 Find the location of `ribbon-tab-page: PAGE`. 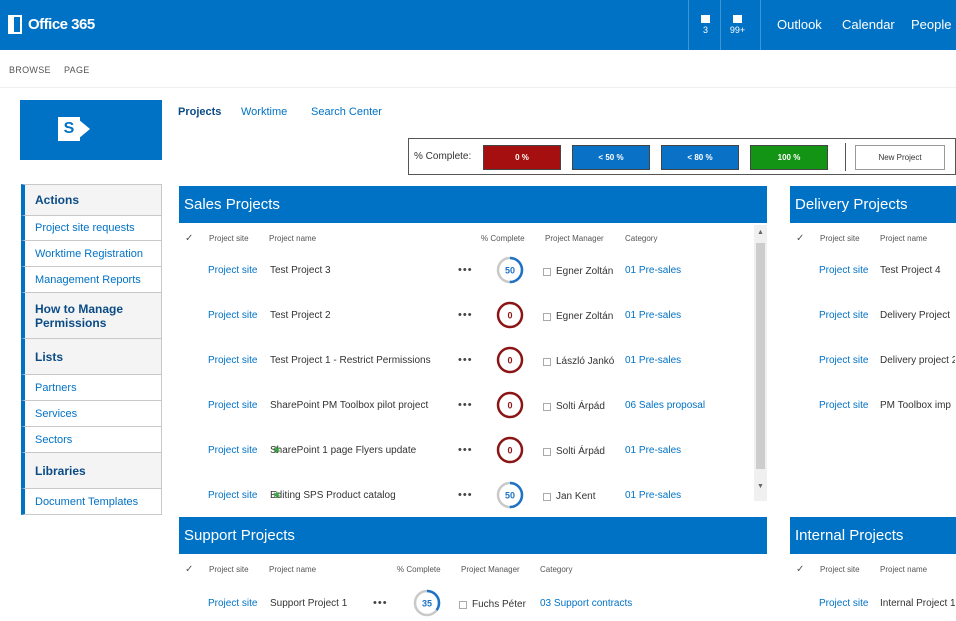

ribbon-tab-page: PAGE is located at coordinates (77, 70).